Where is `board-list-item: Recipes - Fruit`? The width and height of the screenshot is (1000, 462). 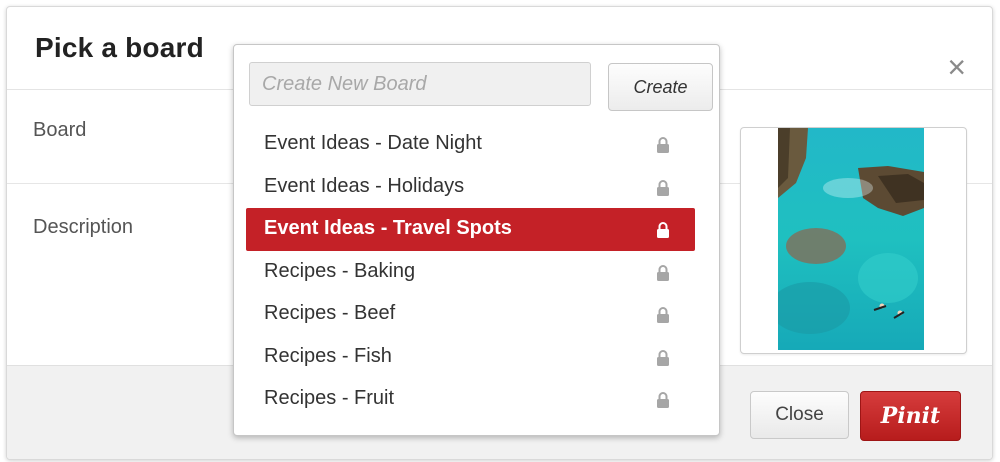
board-list-item: Recipes - Fruit is located at coordinates (476, 399).